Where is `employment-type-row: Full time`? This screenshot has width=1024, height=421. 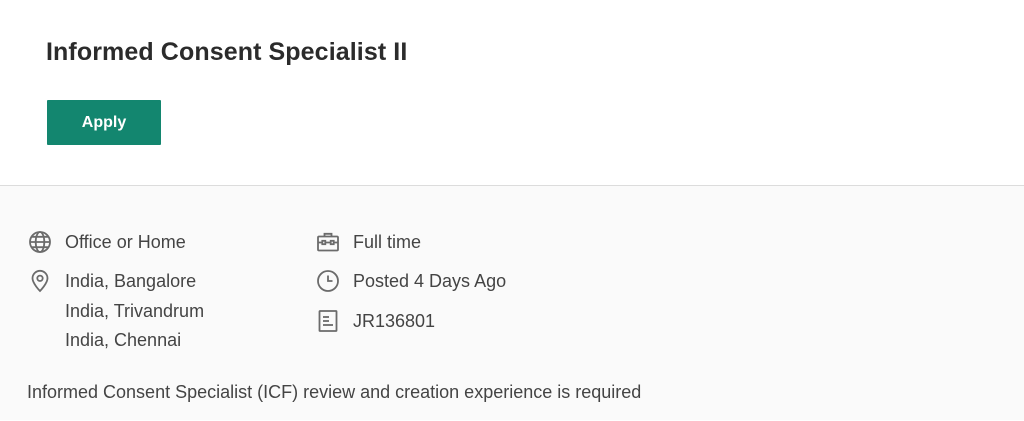
employment-type-row: Full time is located at coordinates (368, 244).